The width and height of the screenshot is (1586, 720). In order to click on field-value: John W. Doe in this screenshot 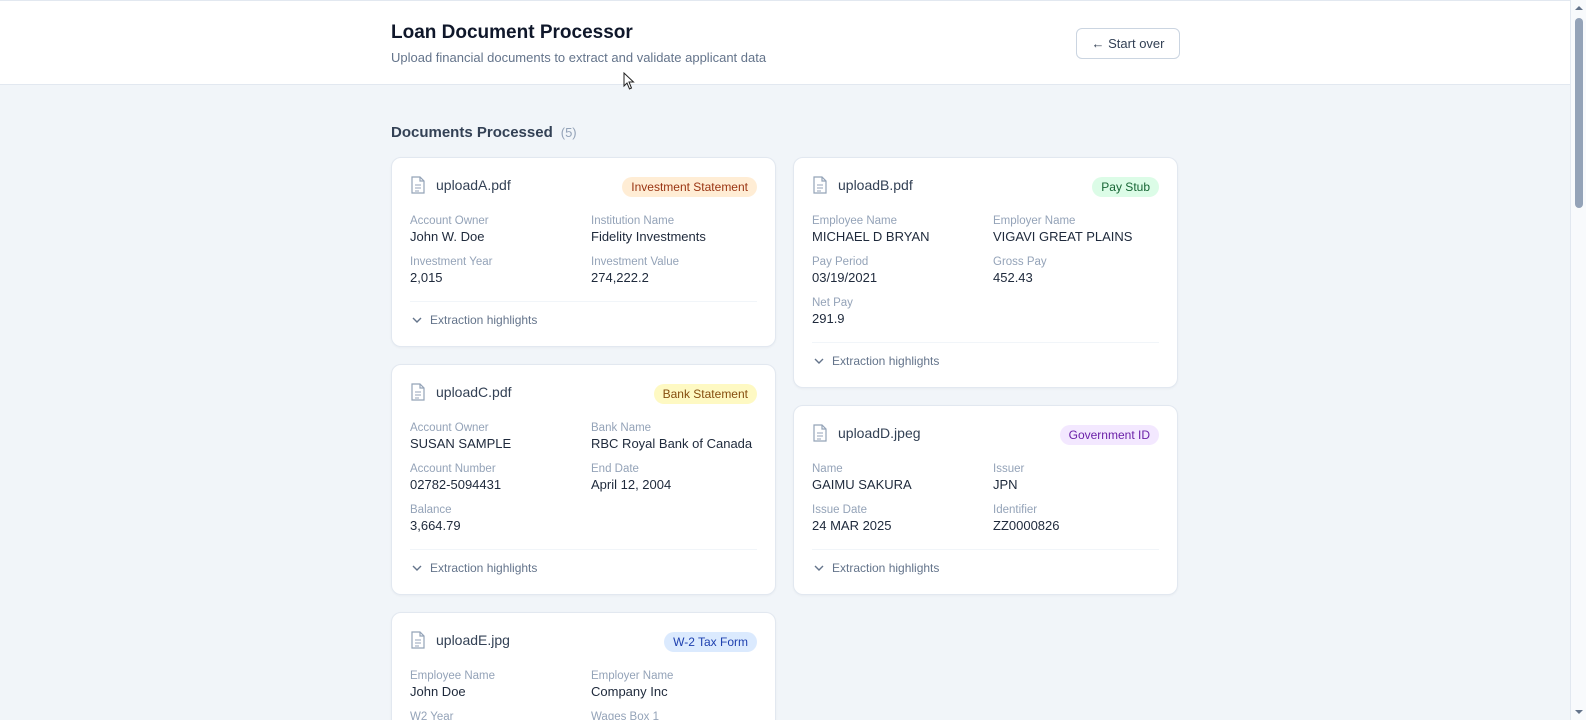, I will do `click(447, 236)`.